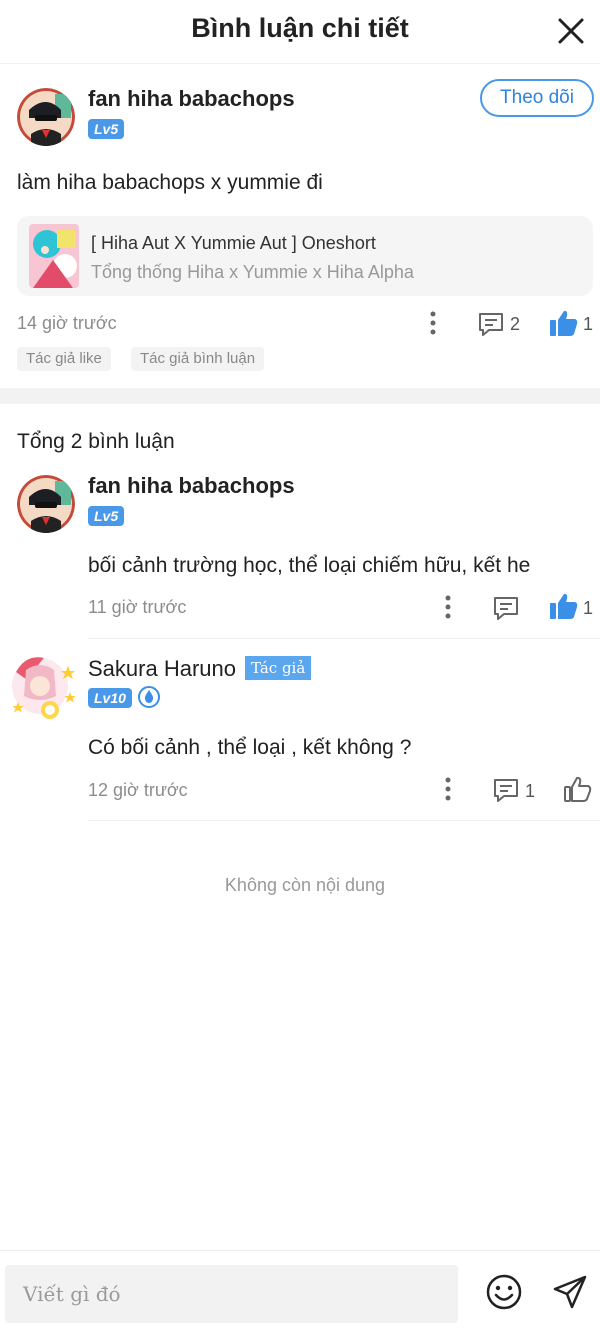 The height and width of the screenshot is (1334, 600). Describe the element at coordinates (537, 98) in the screenshot. I see `follow-button: Theo dõi` at that location.